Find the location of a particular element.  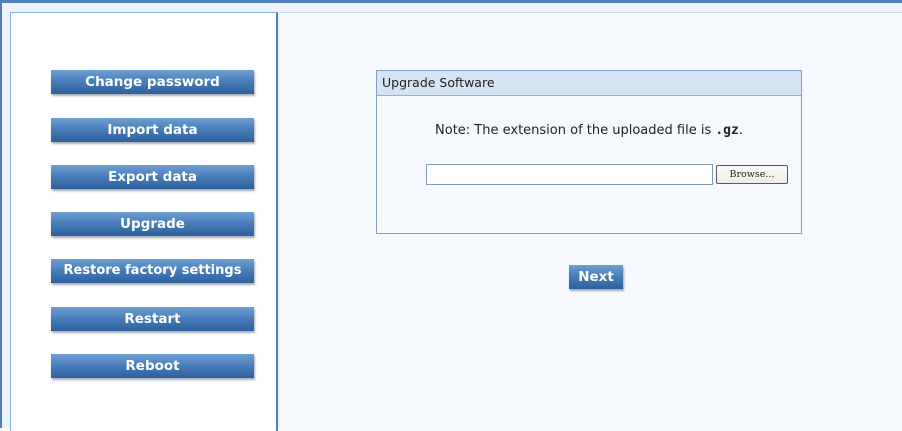

change-password-button: Change password is located at coordinates (152, 82).